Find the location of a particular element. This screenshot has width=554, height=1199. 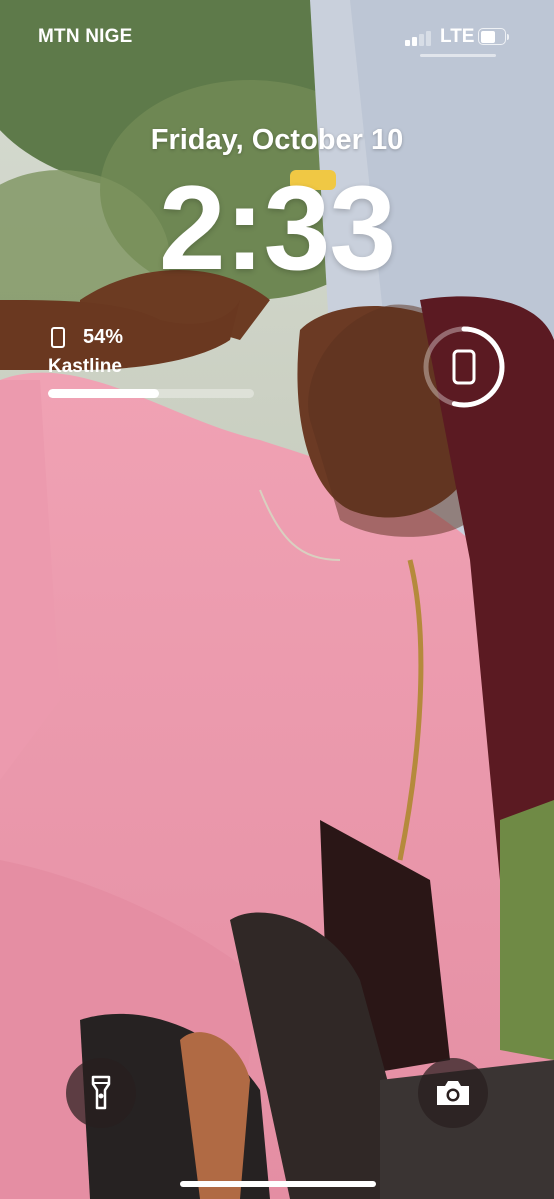

lock-screen-time: 2:33 is located at coordinates (277, 228).